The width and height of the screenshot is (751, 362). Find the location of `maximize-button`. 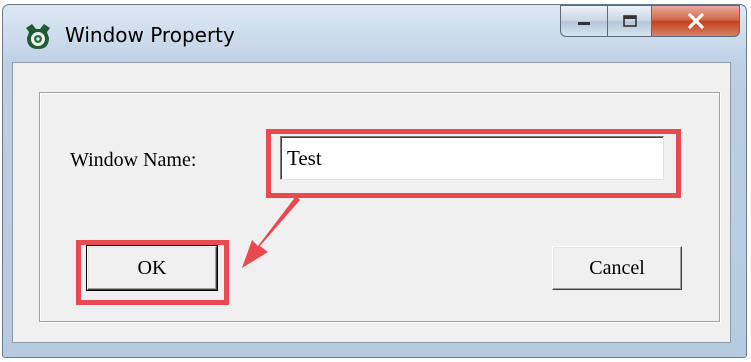

maximize-button is located at coordinates (630, 21).